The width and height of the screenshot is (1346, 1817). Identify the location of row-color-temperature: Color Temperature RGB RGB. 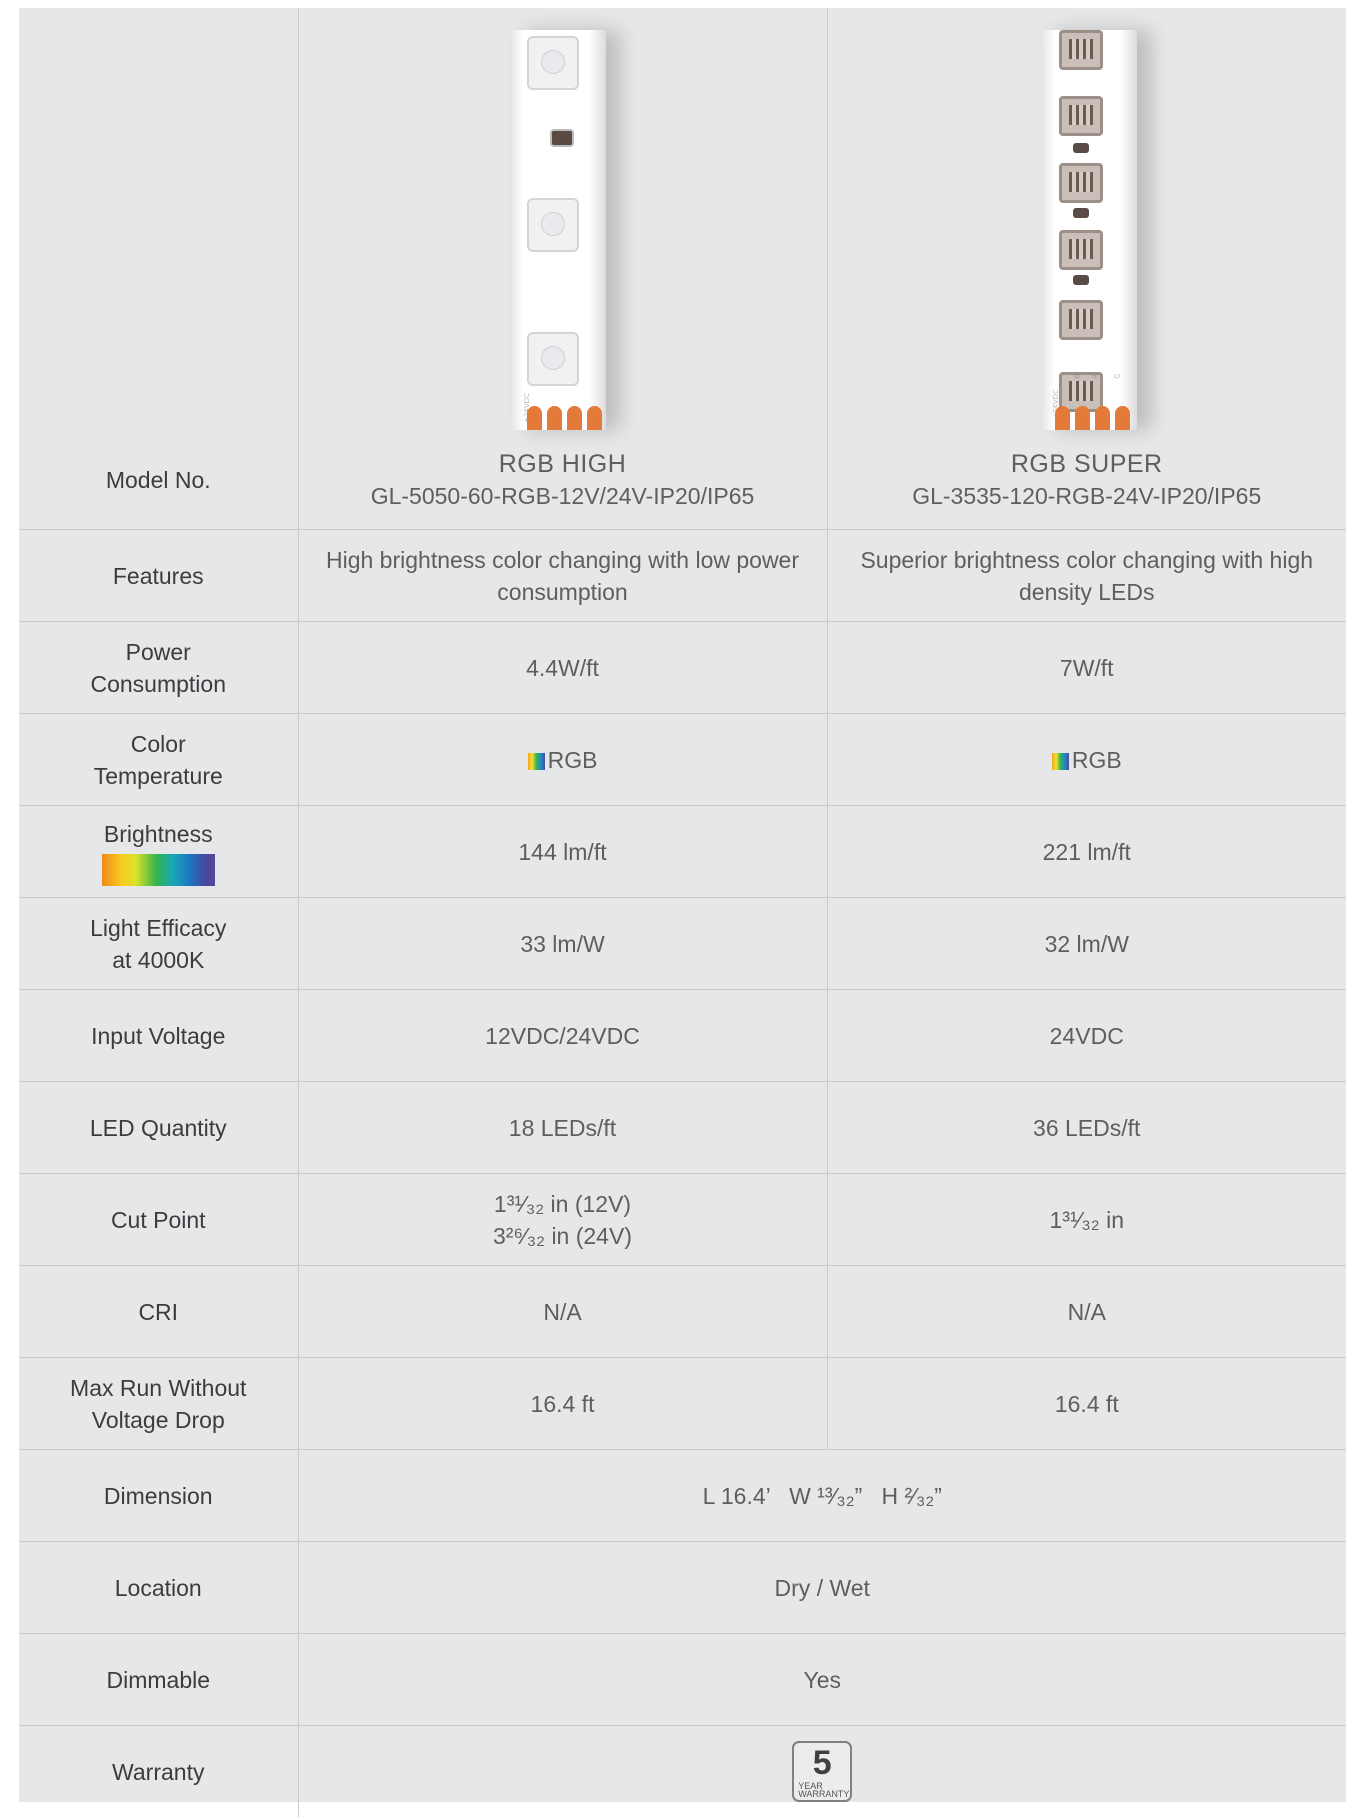
(682, 760).